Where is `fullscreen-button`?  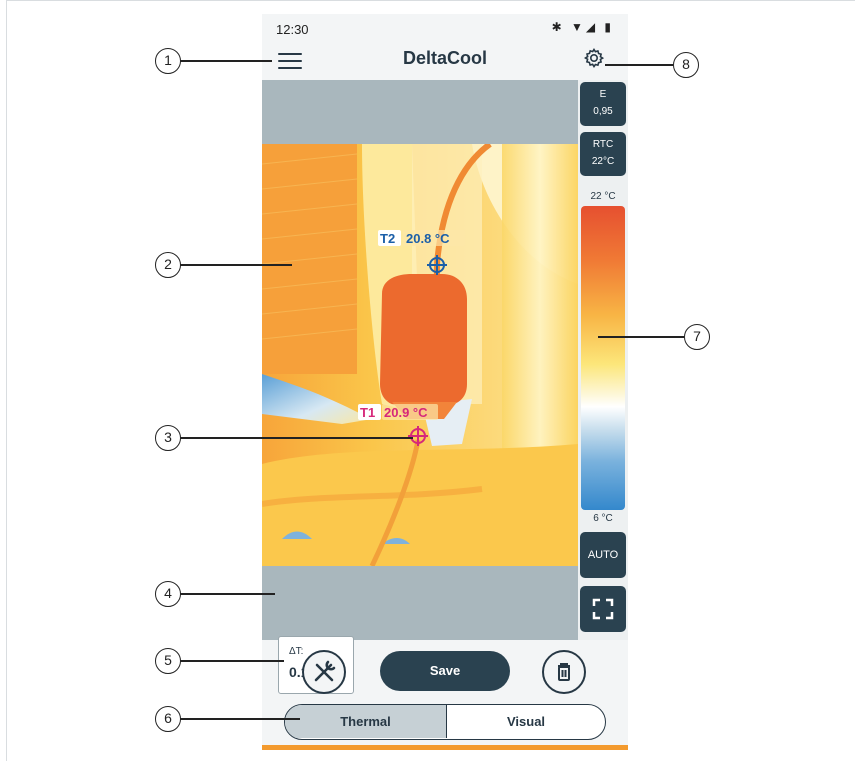 fullscreen-button is located at coordinates (603, 609).